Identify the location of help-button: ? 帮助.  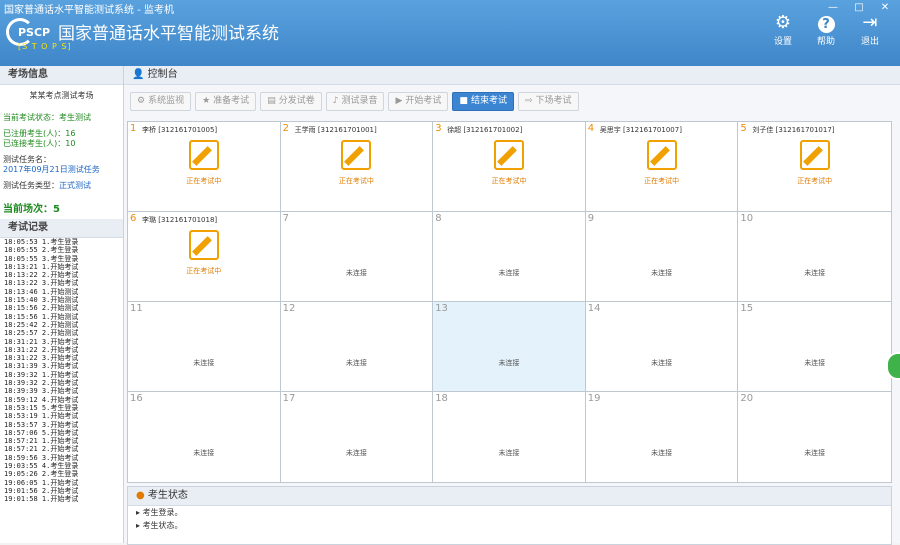
(826, 29).